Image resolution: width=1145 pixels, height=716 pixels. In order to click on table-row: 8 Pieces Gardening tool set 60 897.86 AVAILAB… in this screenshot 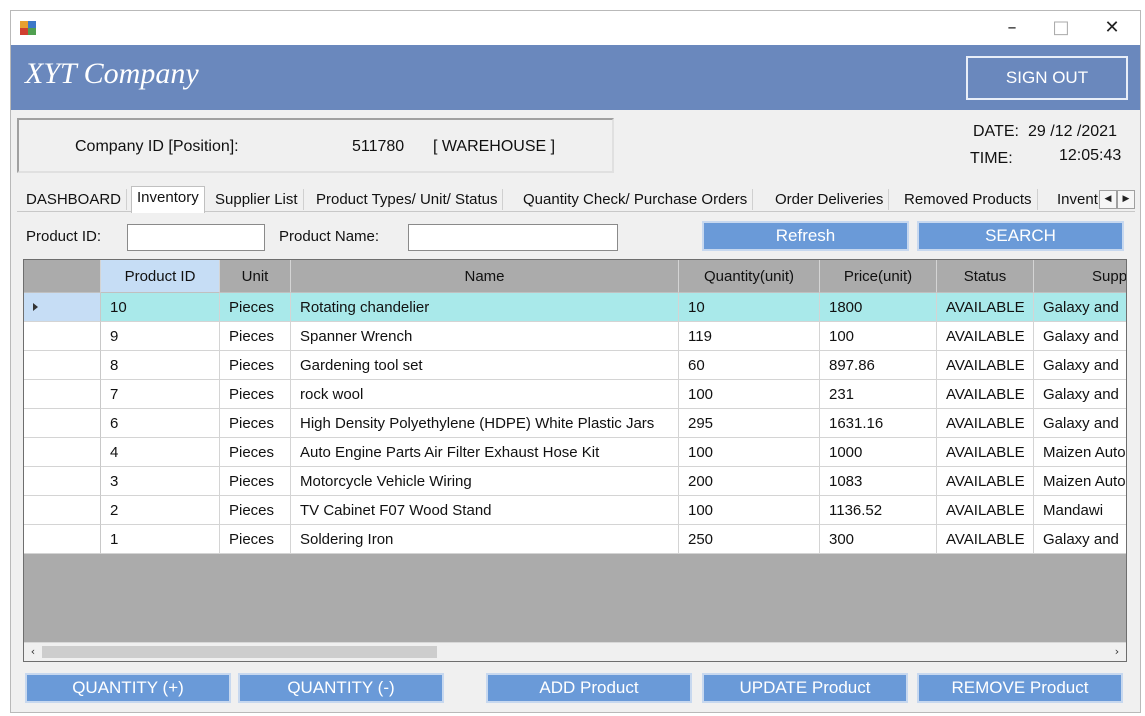, I will do `click(575, 365)`.